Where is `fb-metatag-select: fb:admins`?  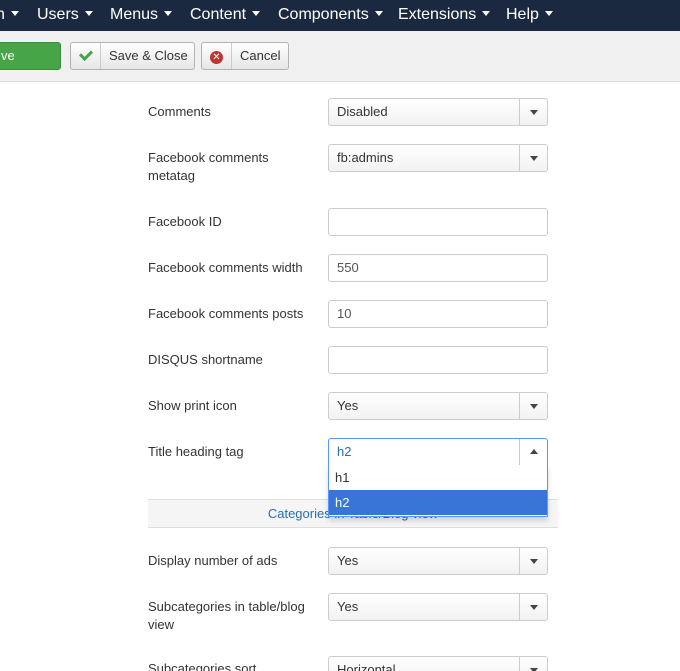
fb-metatag-select: fb:admins is located at coordinates (438, 158).